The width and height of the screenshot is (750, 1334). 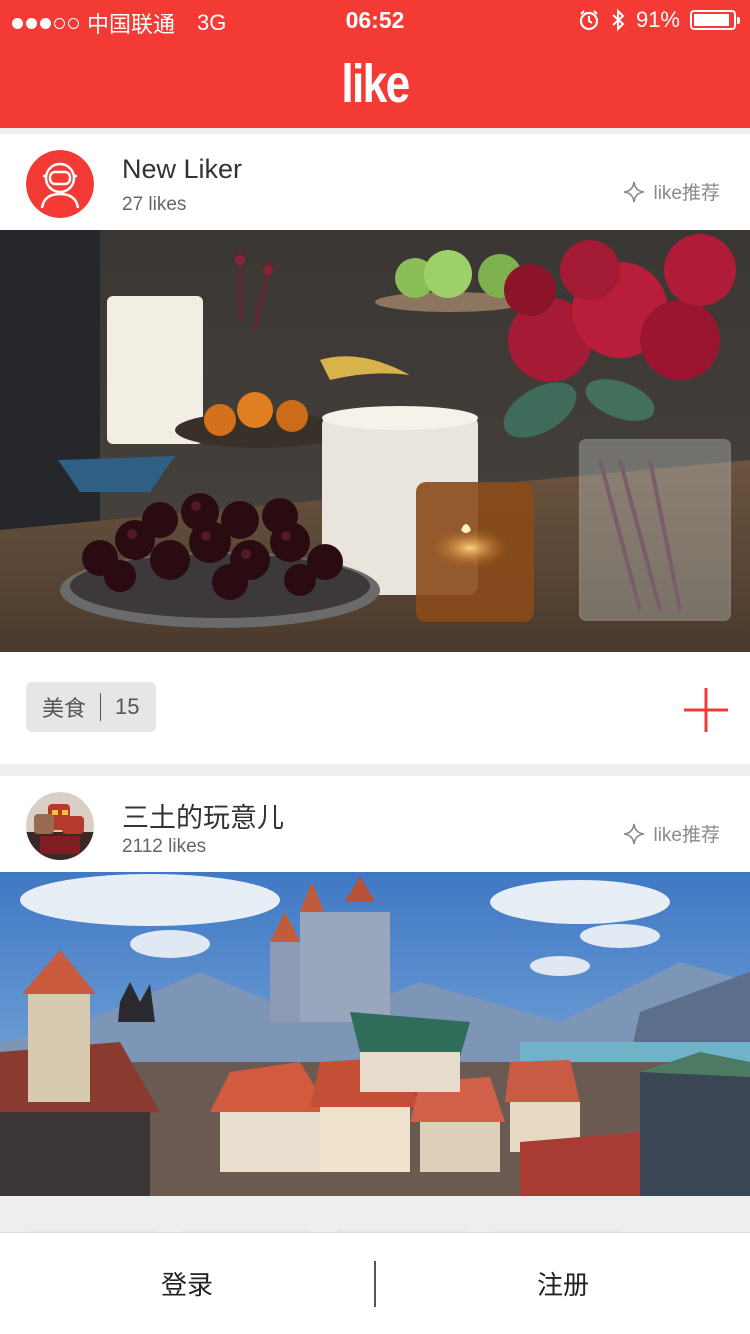 What do you see at coordinates (187, 1283) in the screenshot?
I see `login-button: 登录` at bounding box center [187, 1283].